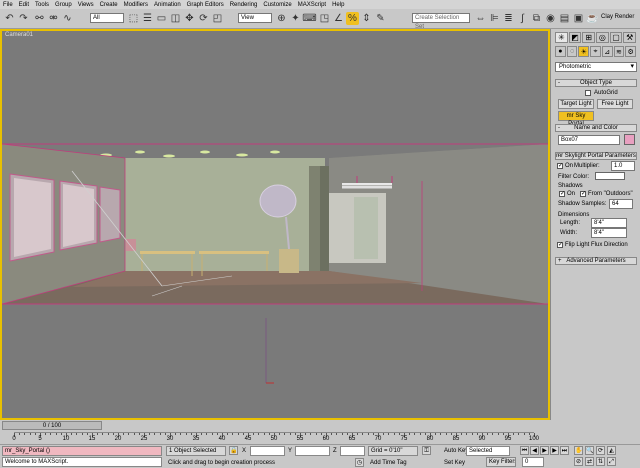  I want to click on modify-tab-icon: ◩, so click(575, 37).